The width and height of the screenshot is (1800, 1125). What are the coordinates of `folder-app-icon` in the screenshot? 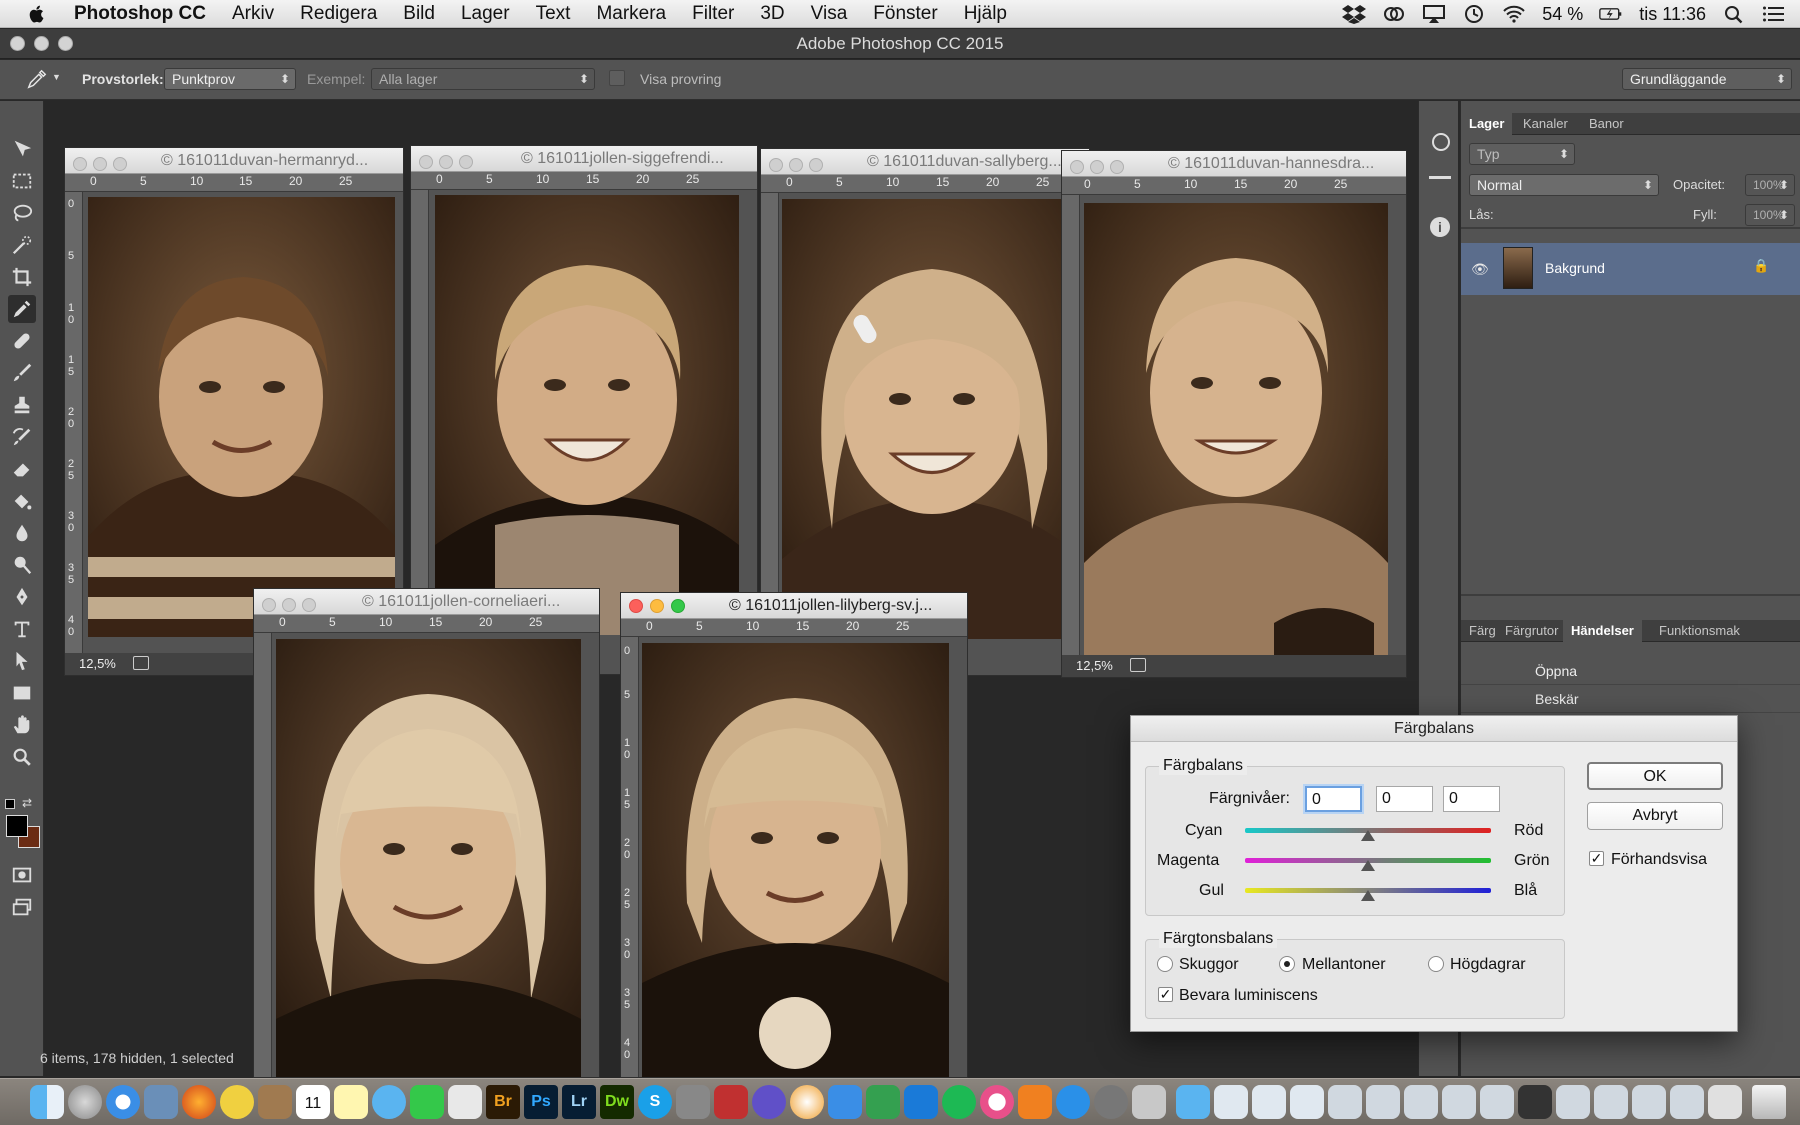 It's located at (275, 1102).